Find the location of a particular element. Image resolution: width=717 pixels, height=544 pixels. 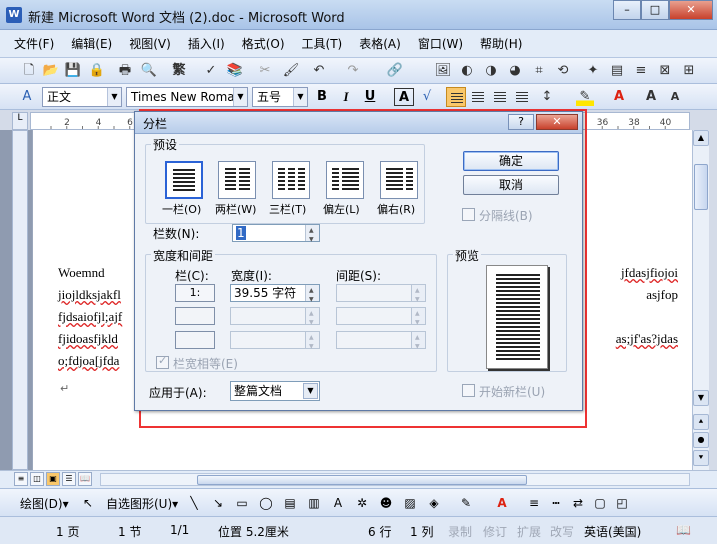

align-right-button is located at coordinates (500, 97).